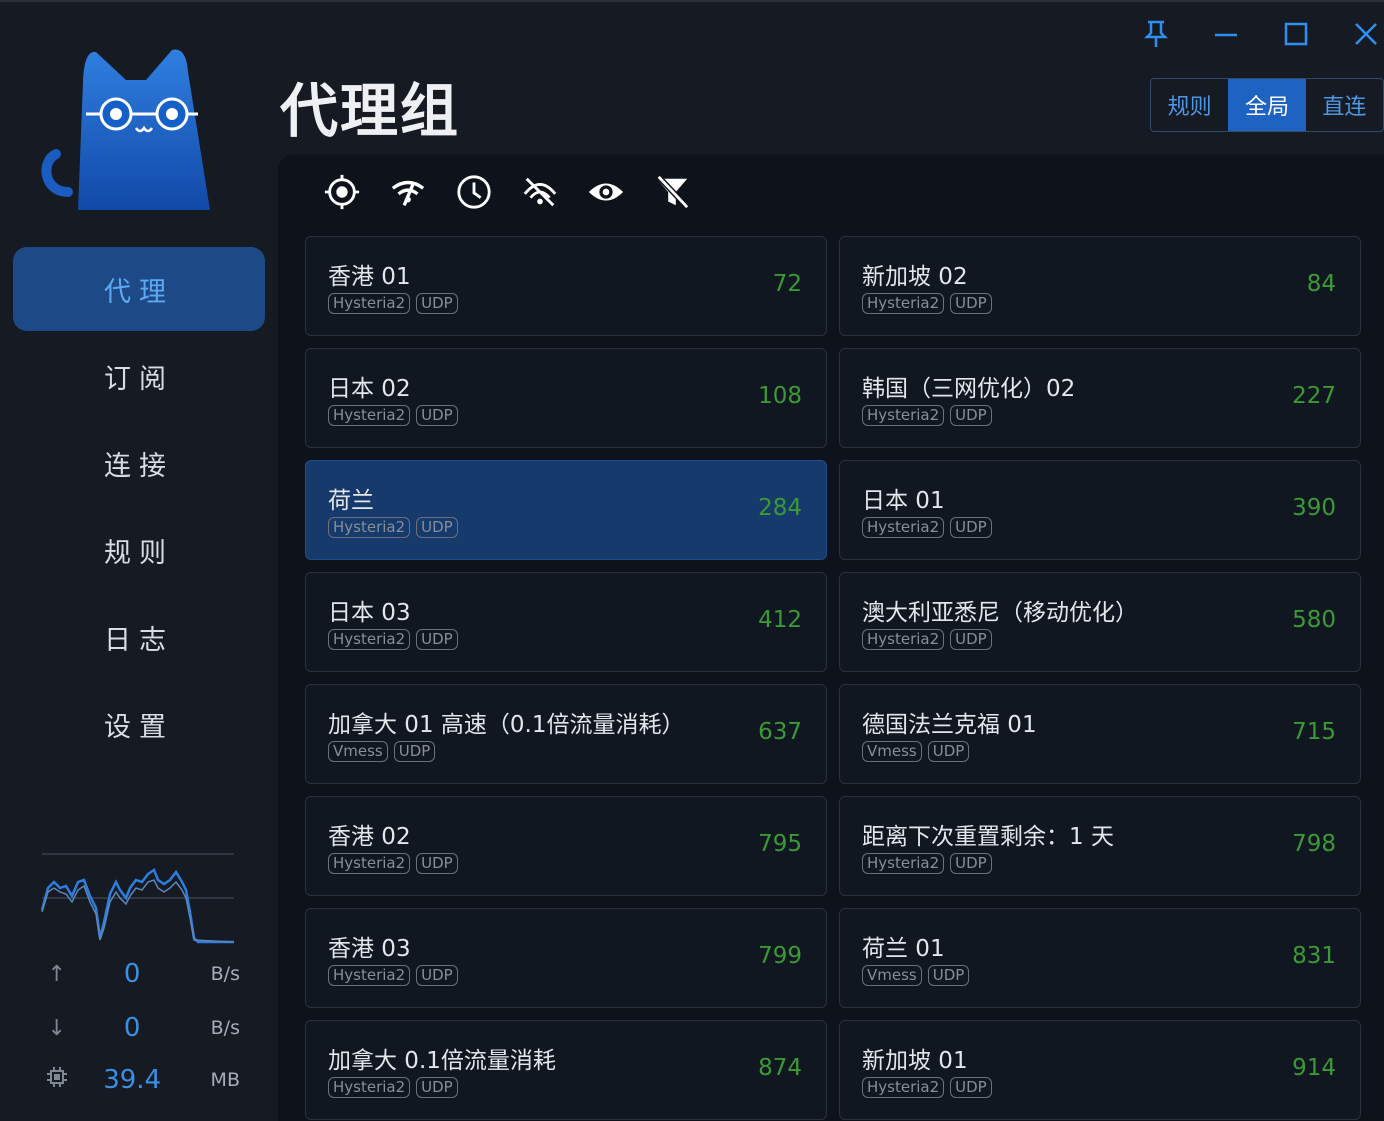 The width and height of the screenshot is (1384, 1121). What do you see at coordinates (1344, 105) in the screenshot?
I see `mode-direct-button: 直连` at bounding box center [1344, 105].